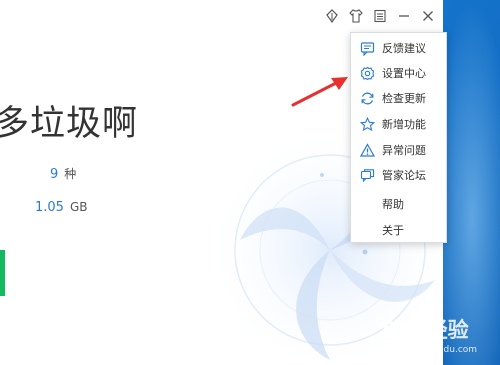  What do you see at coordinates (78, 207) in the screenshot?
I see `stat-unit: GB` at bounding box center [78, 207].